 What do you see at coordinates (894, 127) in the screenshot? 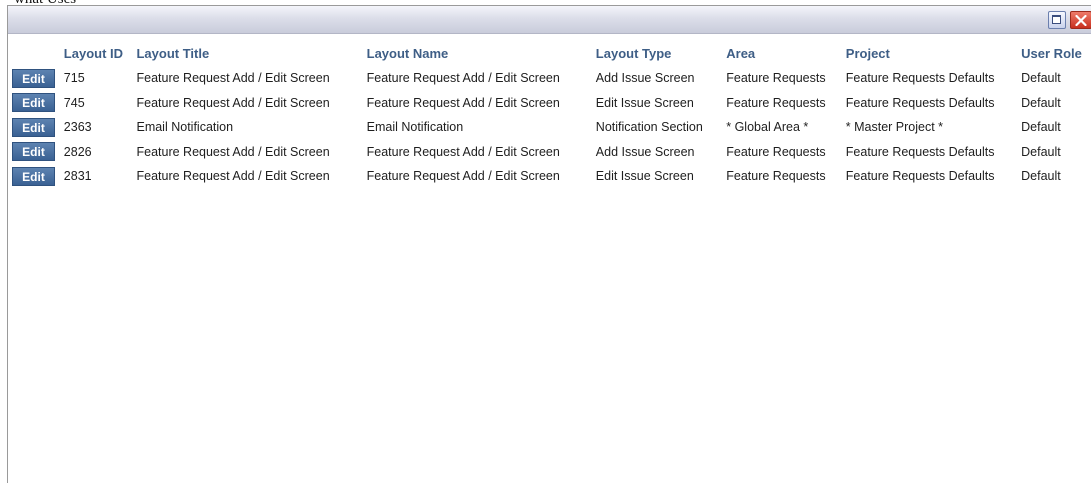
I see `cell-project: * Master Project *` at bounding box center [894, 127].